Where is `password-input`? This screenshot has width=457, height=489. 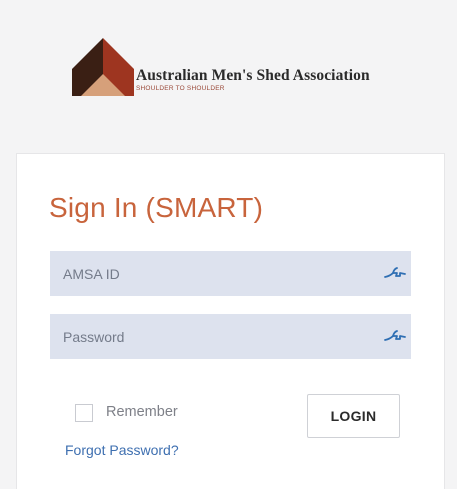
password-input is located at coordinates (230, 336).